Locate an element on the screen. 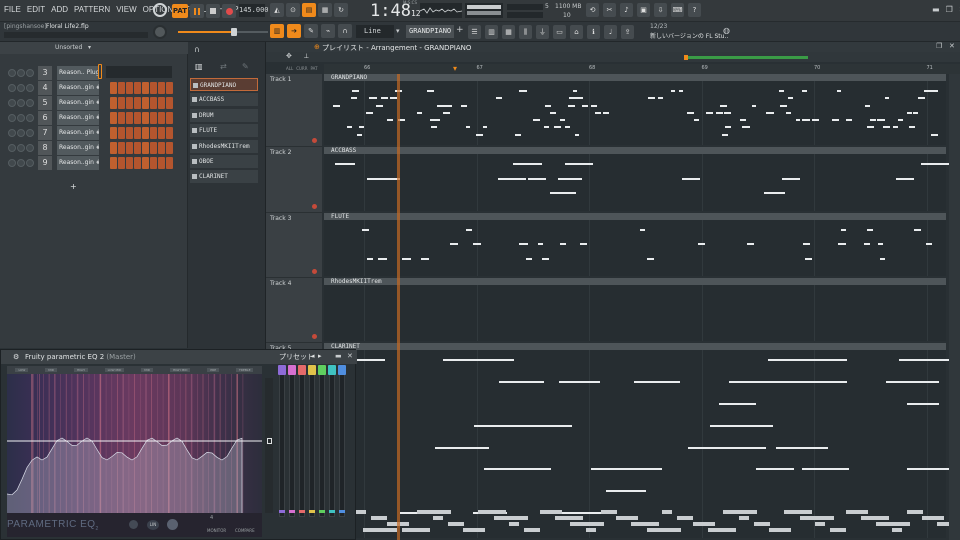 The height and width of the screenshot is (540, 960). piano-roll-view-button: ▥ is located at coordinates (491, 32).